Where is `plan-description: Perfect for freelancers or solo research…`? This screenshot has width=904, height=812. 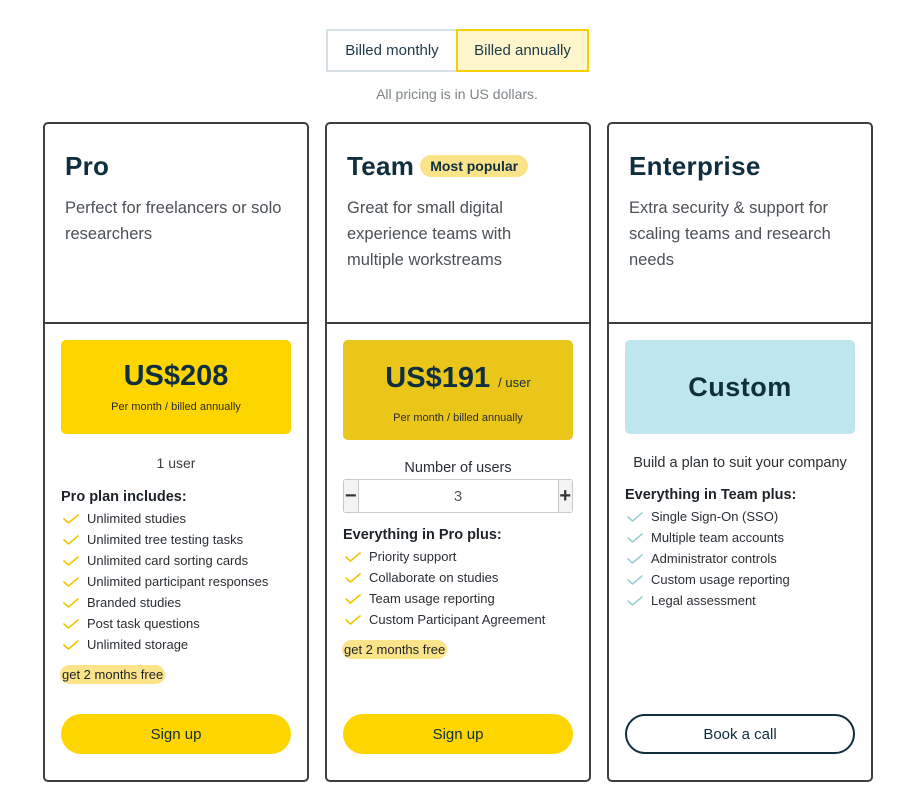 plan-description: Perfect for freelancers or solo research… is located at coordinates (173, 221).